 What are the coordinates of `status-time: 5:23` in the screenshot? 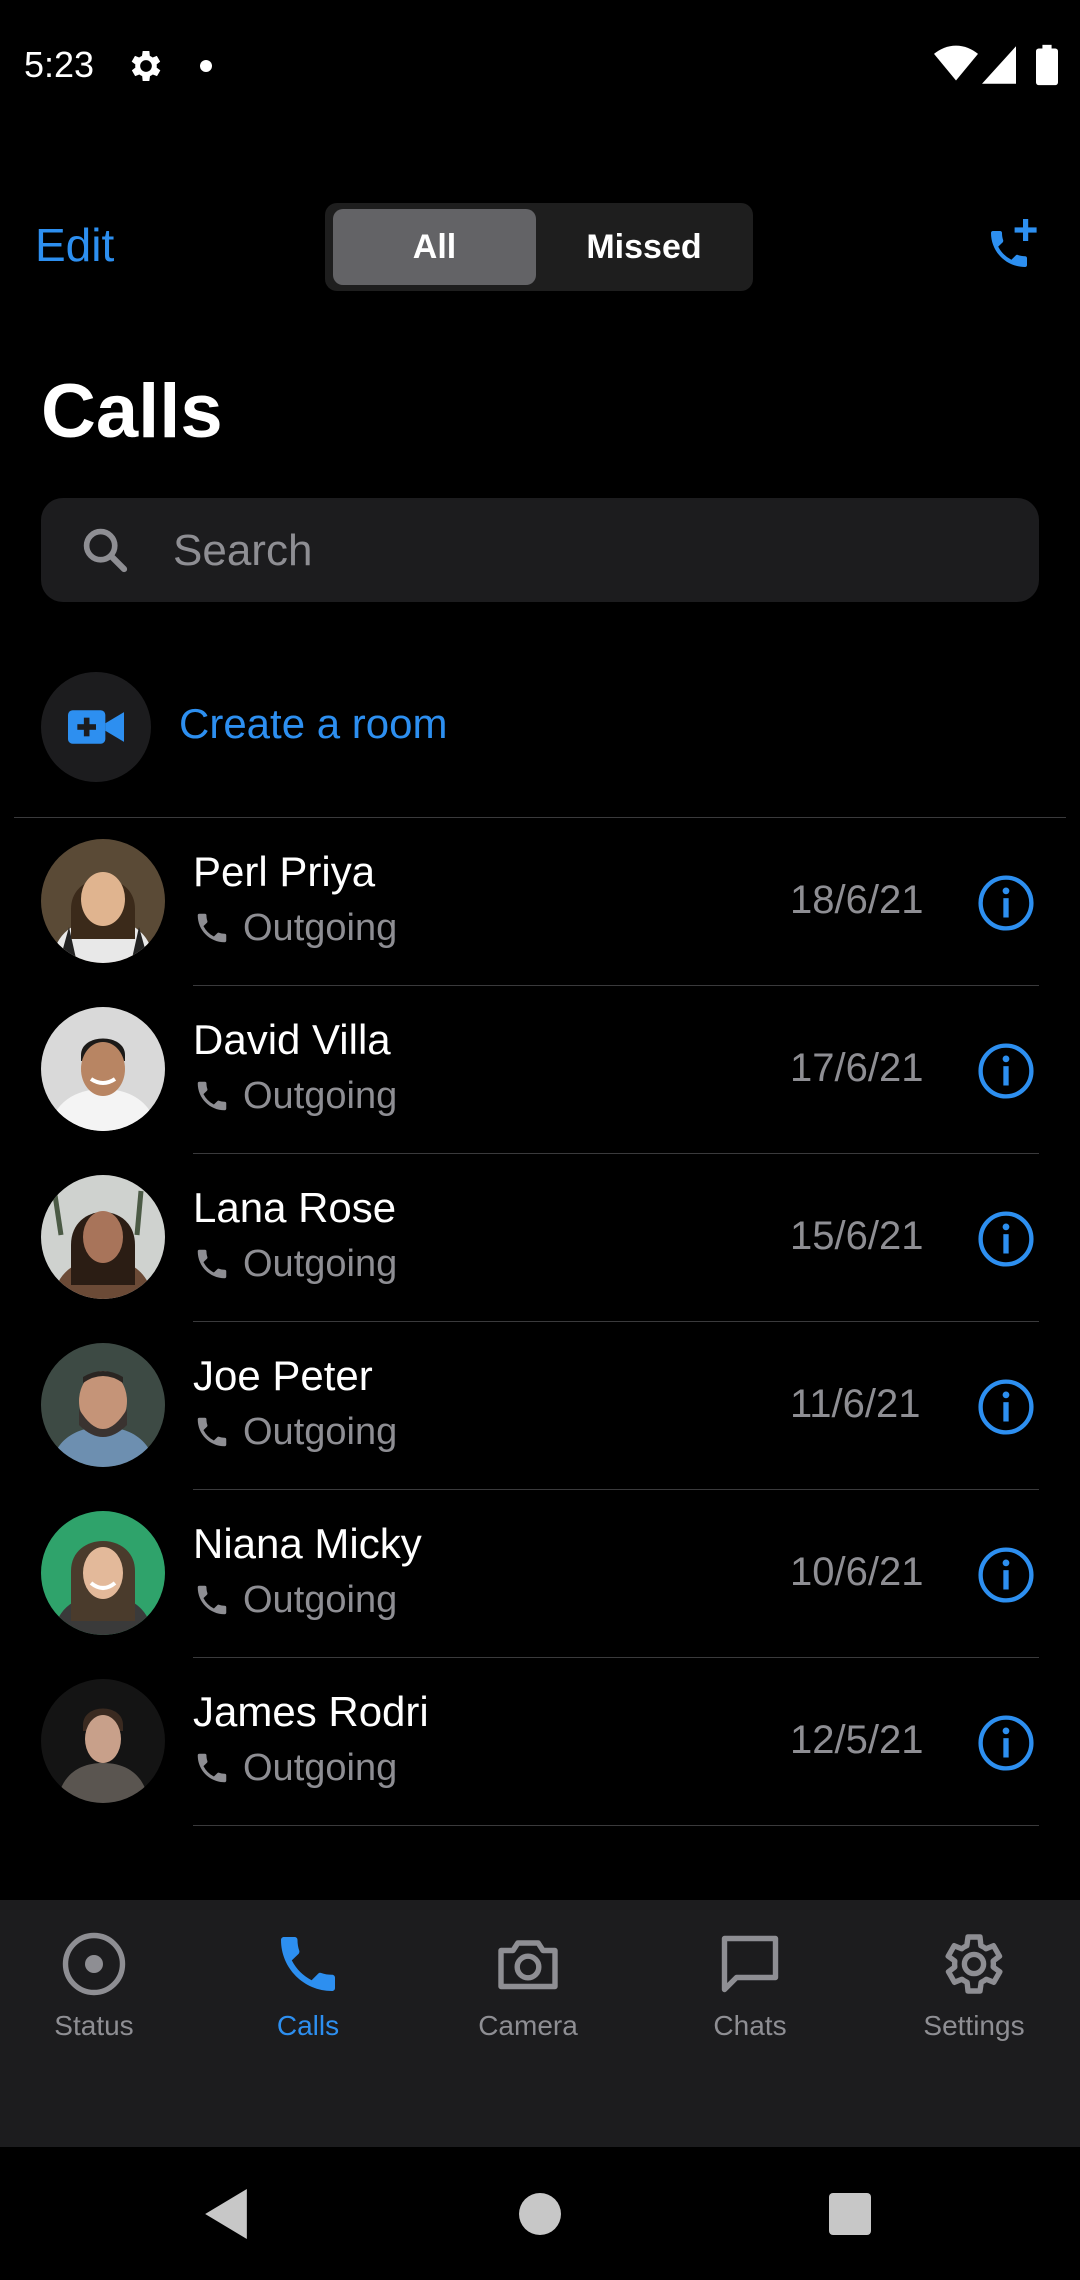 It's located at (59, 64).